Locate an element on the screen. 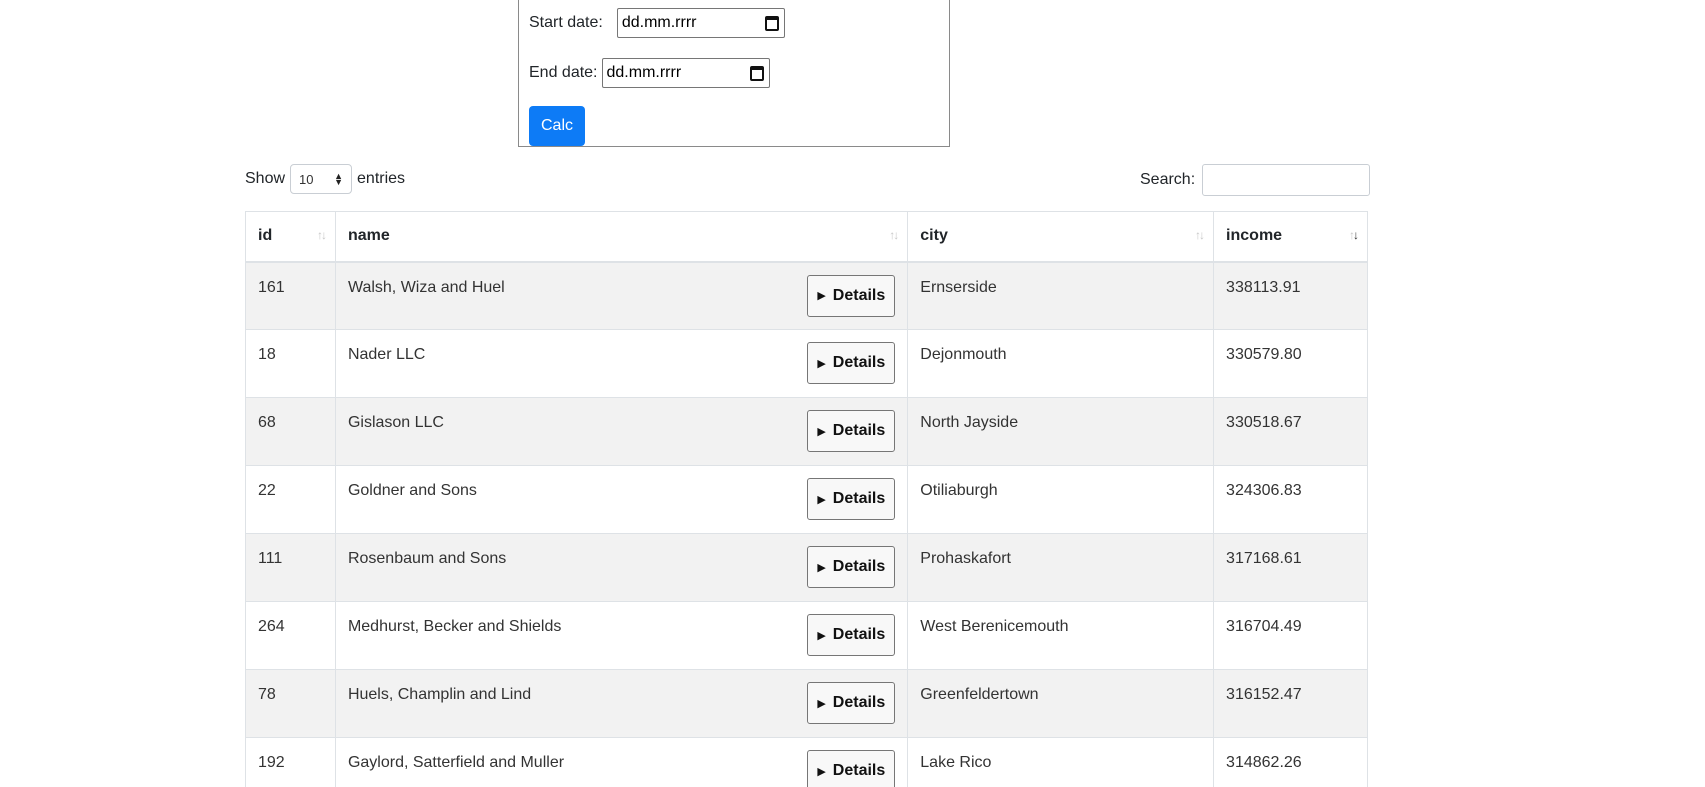 The width and height of the screenshot is (1705, 787). entries-per-page-value: 10 is located at coordinates (306, 179).